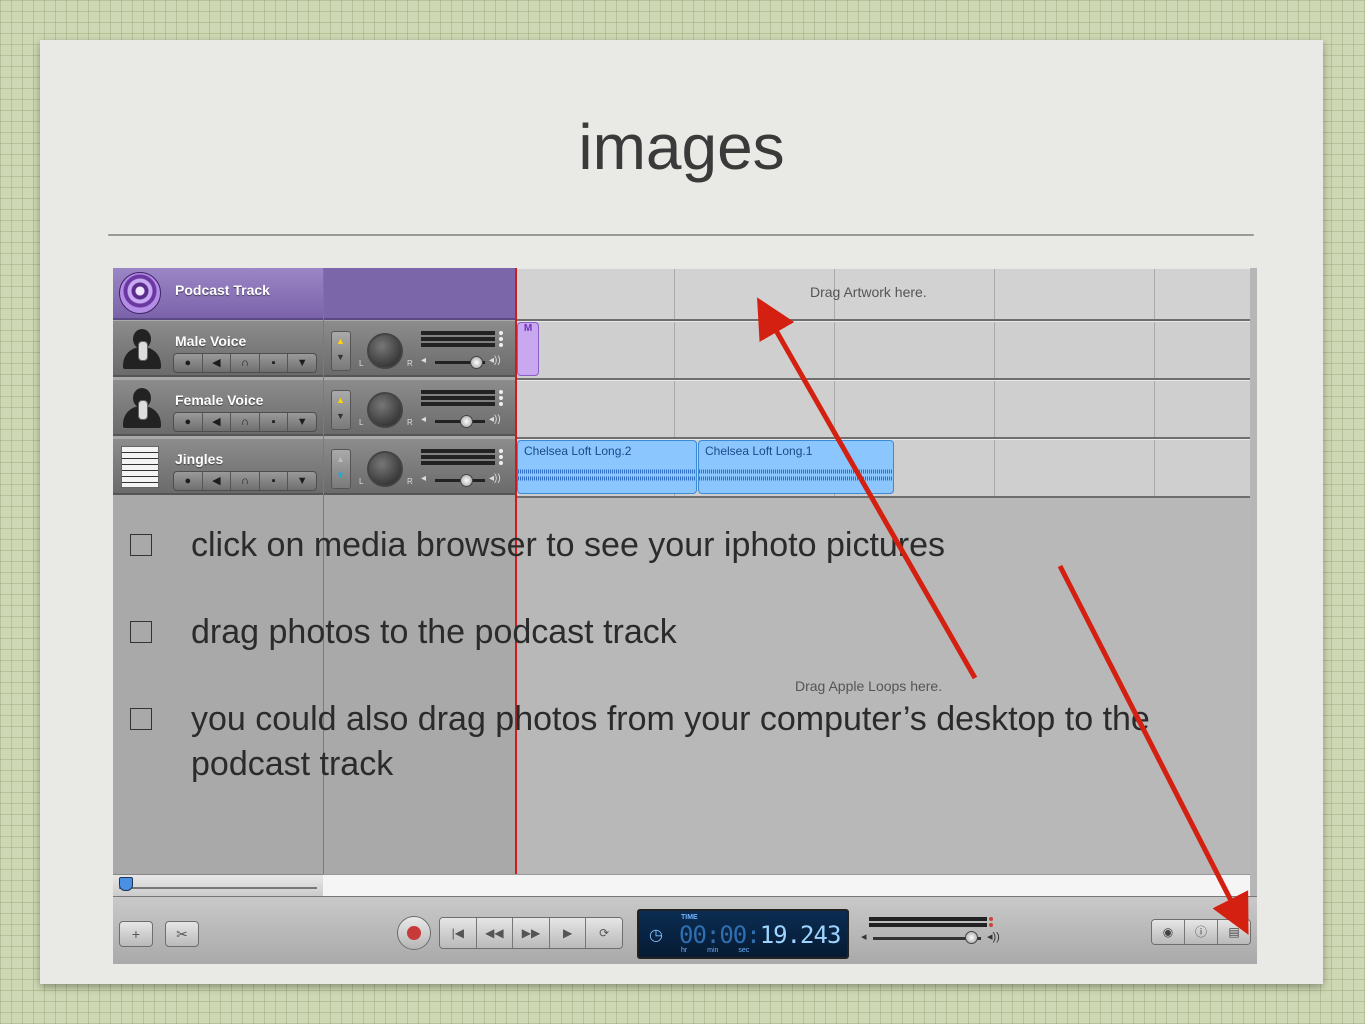 Image resolution: width=1365 pixels, height=1024 pixels. What do you see at coordinates (414, 933) in the screenshot?
I see `record-button` at bounding box center [414, 933].